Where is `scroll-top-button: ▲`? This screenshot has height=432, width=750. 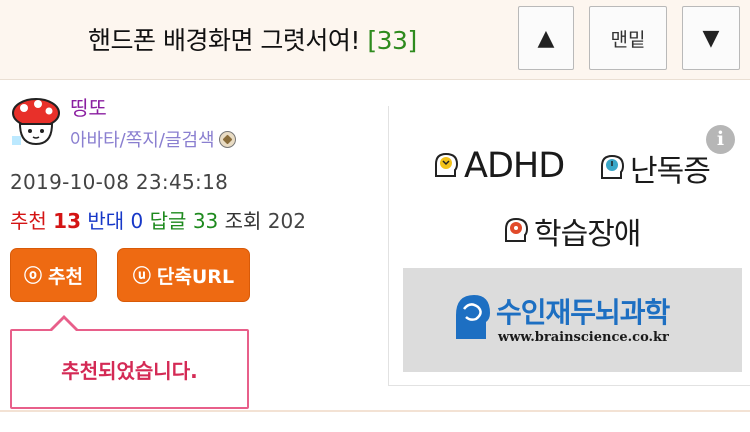
scroll-top-button: ▲ is located at coordinates (546, 38).